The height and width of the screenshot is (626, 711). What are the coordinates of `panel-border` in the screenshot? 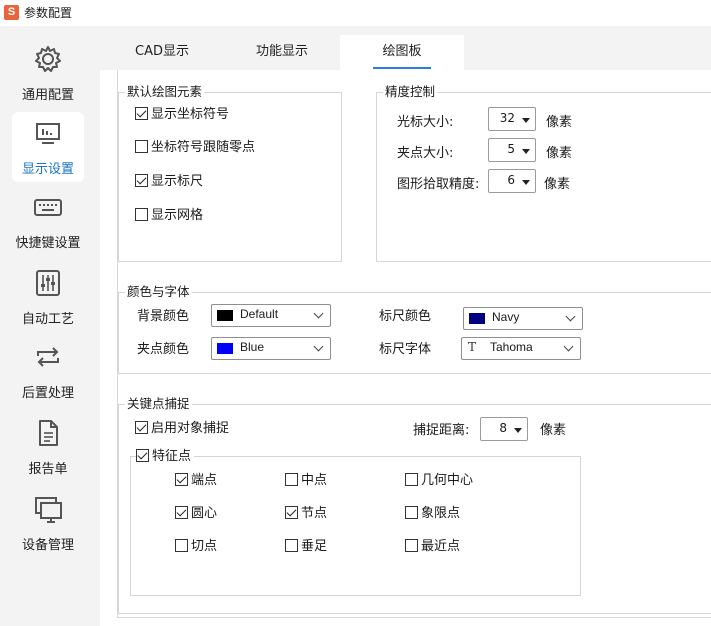 It's located at (414, 617).